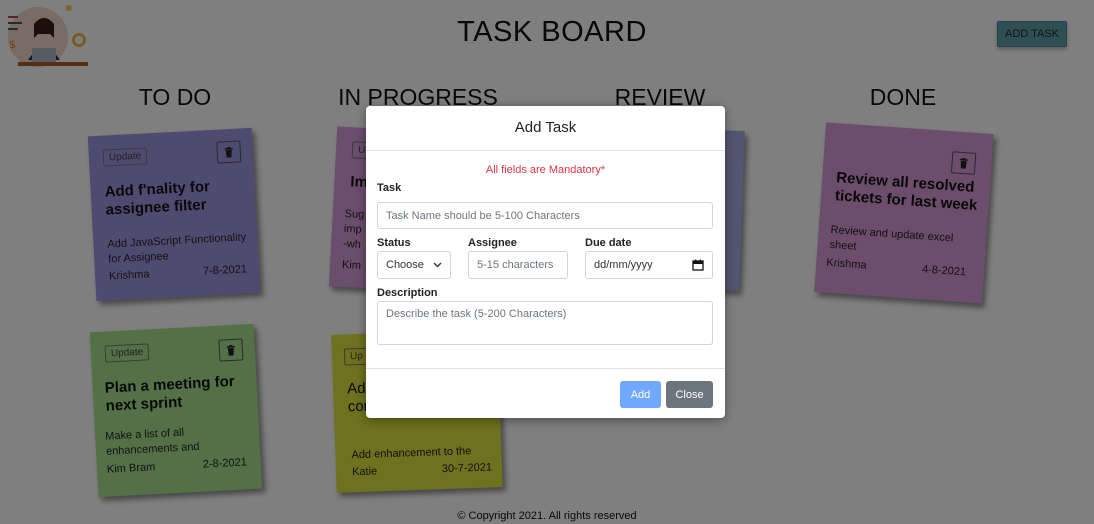 The width and height of the screenshot is (1094, 524). Describe the element at coordinates (545, 323) in the screenshot. I see `description-textarea` at that location.